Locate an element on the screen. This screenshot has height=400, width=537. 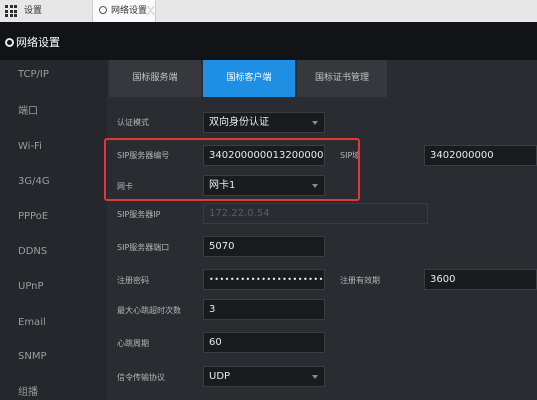
max-heartbeat-timeout-label: 最大心跳超时次数 is located at coordinates (149, 310).